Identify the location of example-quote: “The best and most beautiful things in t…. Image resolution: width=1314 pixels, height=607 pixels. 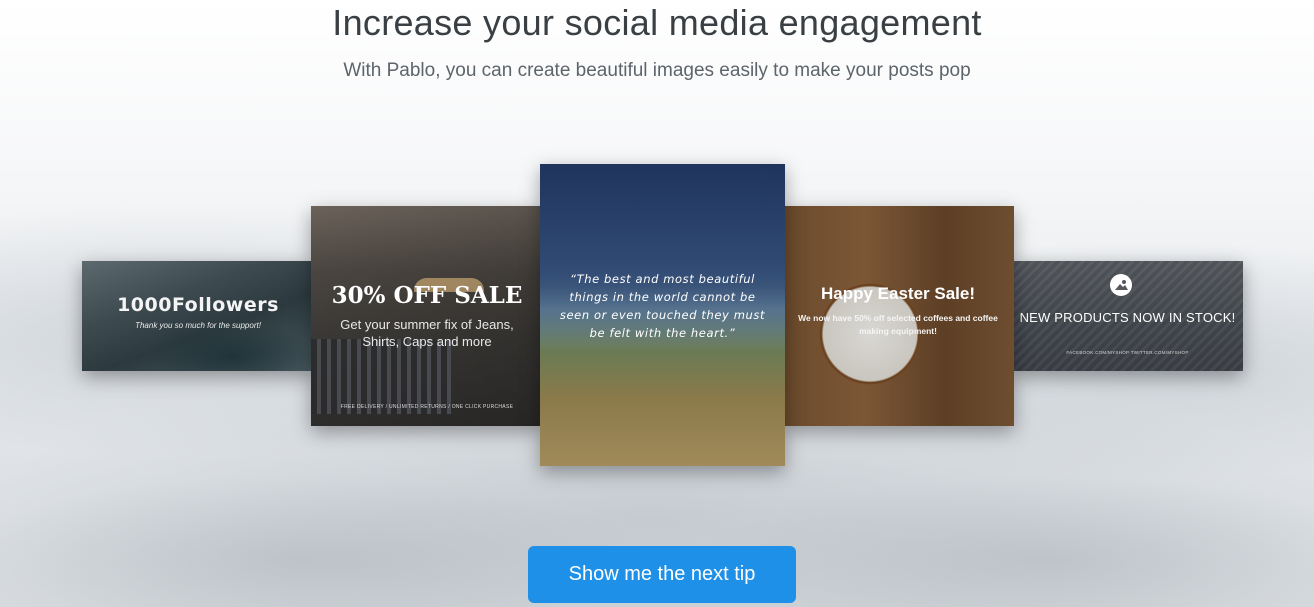
(662, 306).